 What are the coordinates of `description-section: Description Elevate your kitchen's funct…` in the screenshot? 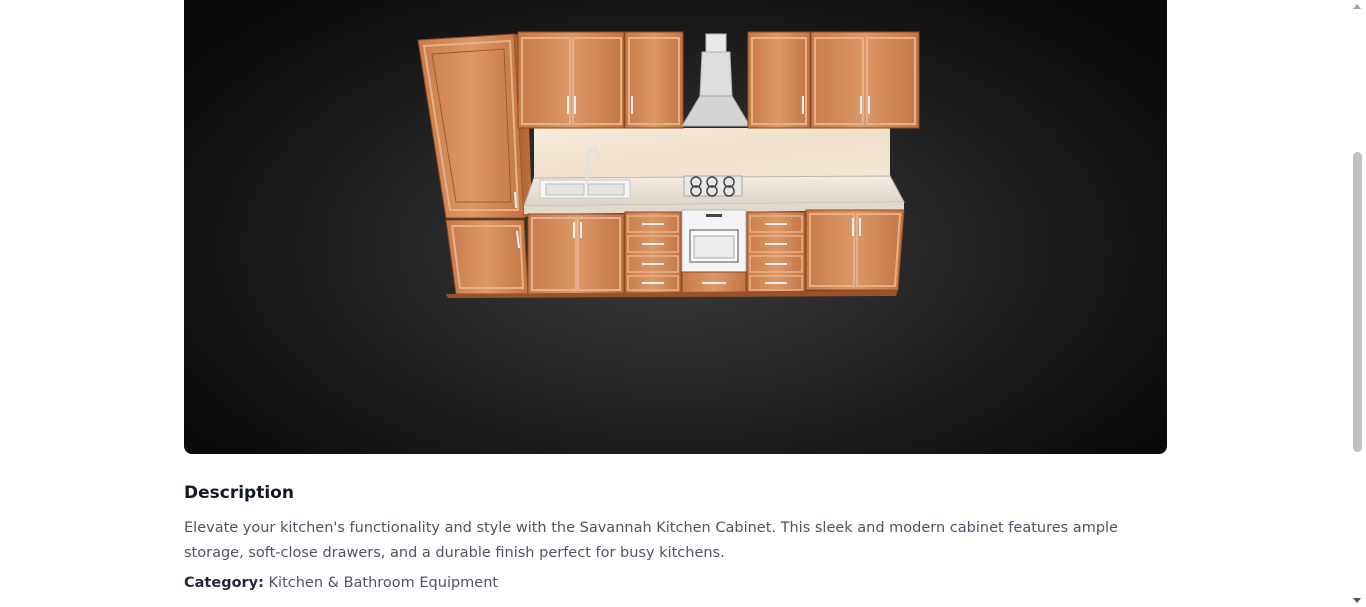 It's located at (675, 537).